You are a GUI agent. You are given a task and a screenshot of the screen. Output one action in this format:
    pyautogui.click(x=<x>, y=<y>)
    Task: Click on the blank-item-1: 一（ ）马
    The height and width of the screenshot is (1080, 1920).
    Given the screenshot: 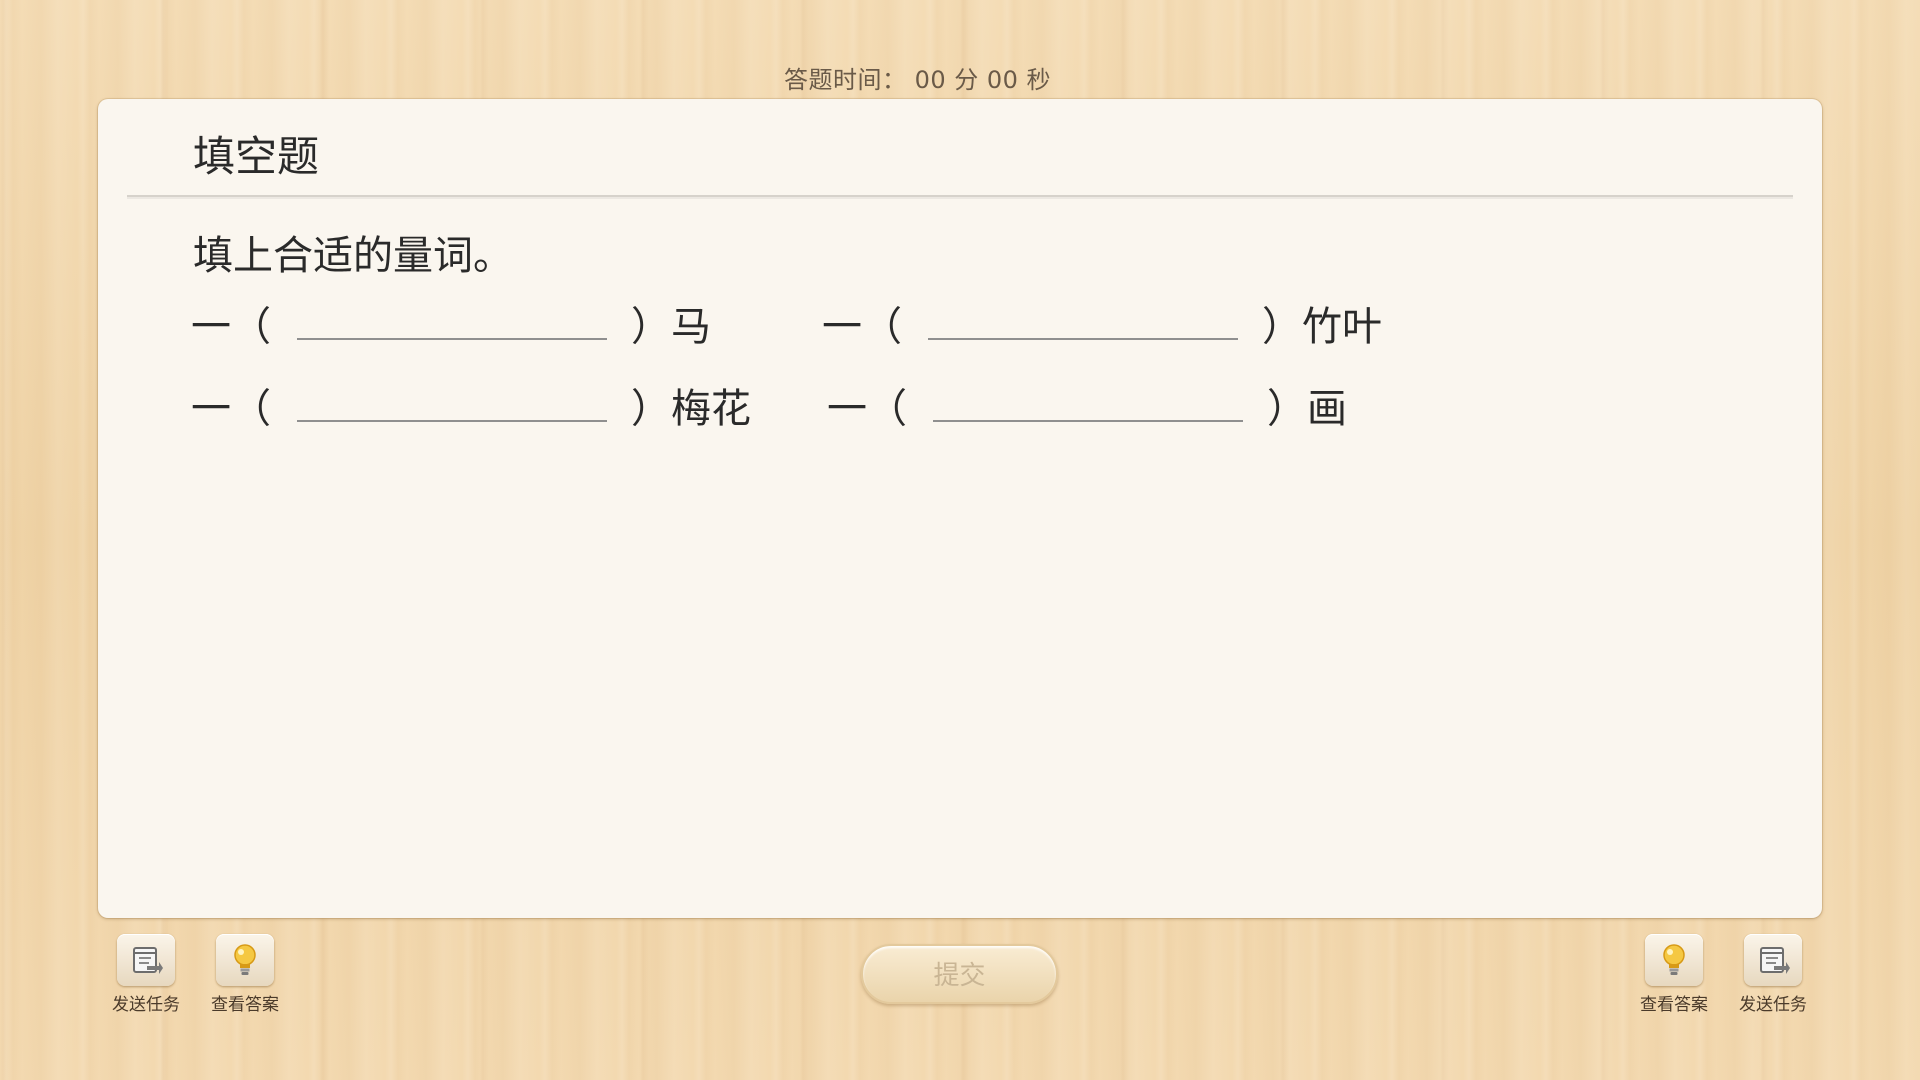 What is the action you would take?
    pyautogui.click(x=451, y=319)
    